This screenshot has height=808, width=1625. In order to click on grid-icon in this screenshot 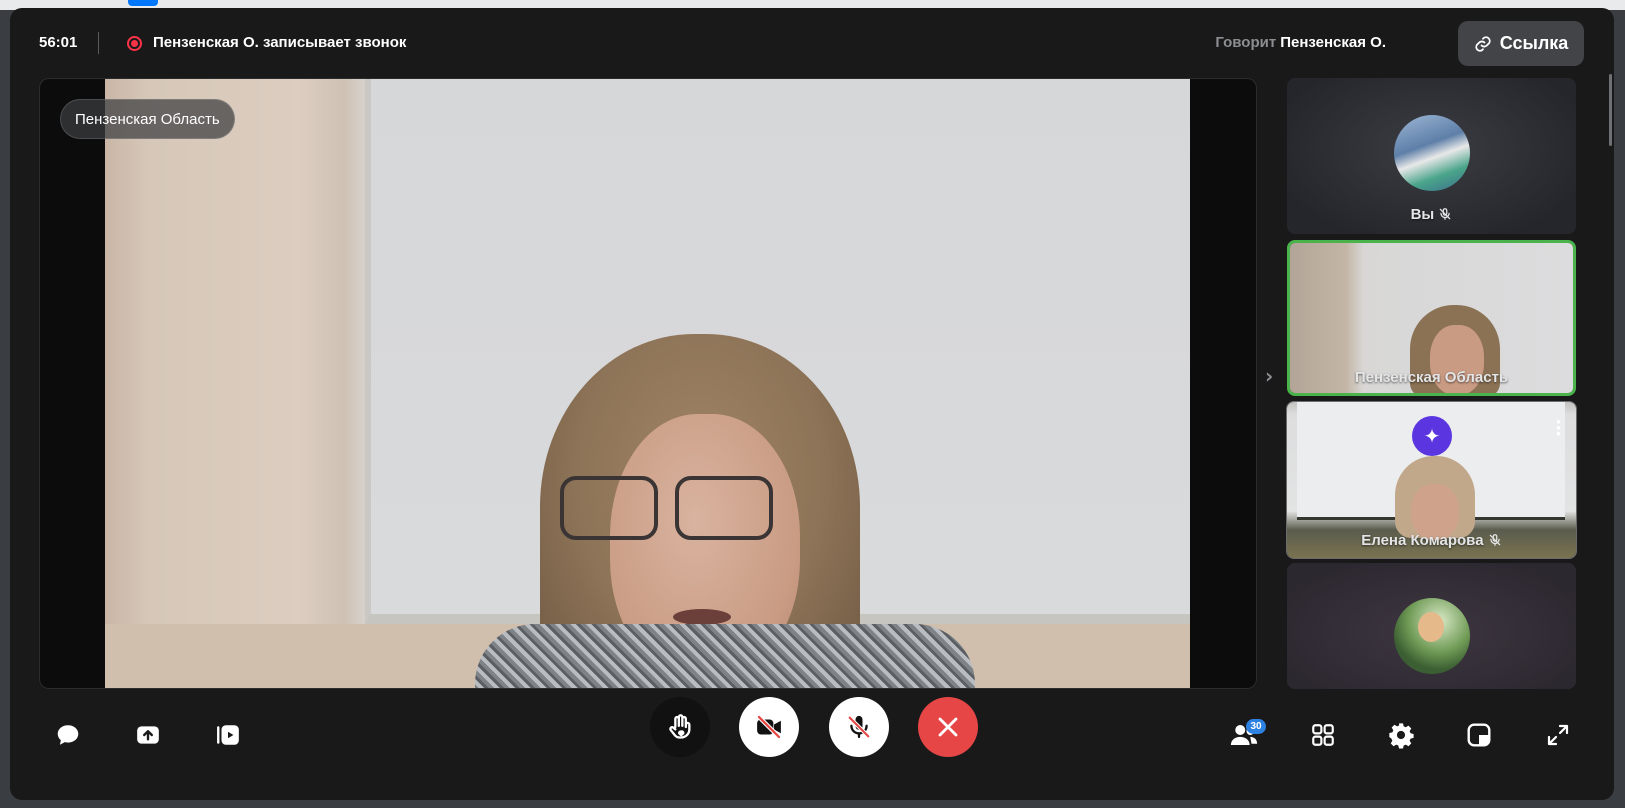, I will do `click(1323, 735)`.